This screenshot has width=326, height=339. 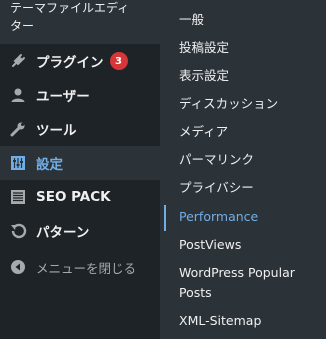 What do you see at coordinates (18, 197) in the screenshot?
I see `list-icon` at bounding box center [18, 197].